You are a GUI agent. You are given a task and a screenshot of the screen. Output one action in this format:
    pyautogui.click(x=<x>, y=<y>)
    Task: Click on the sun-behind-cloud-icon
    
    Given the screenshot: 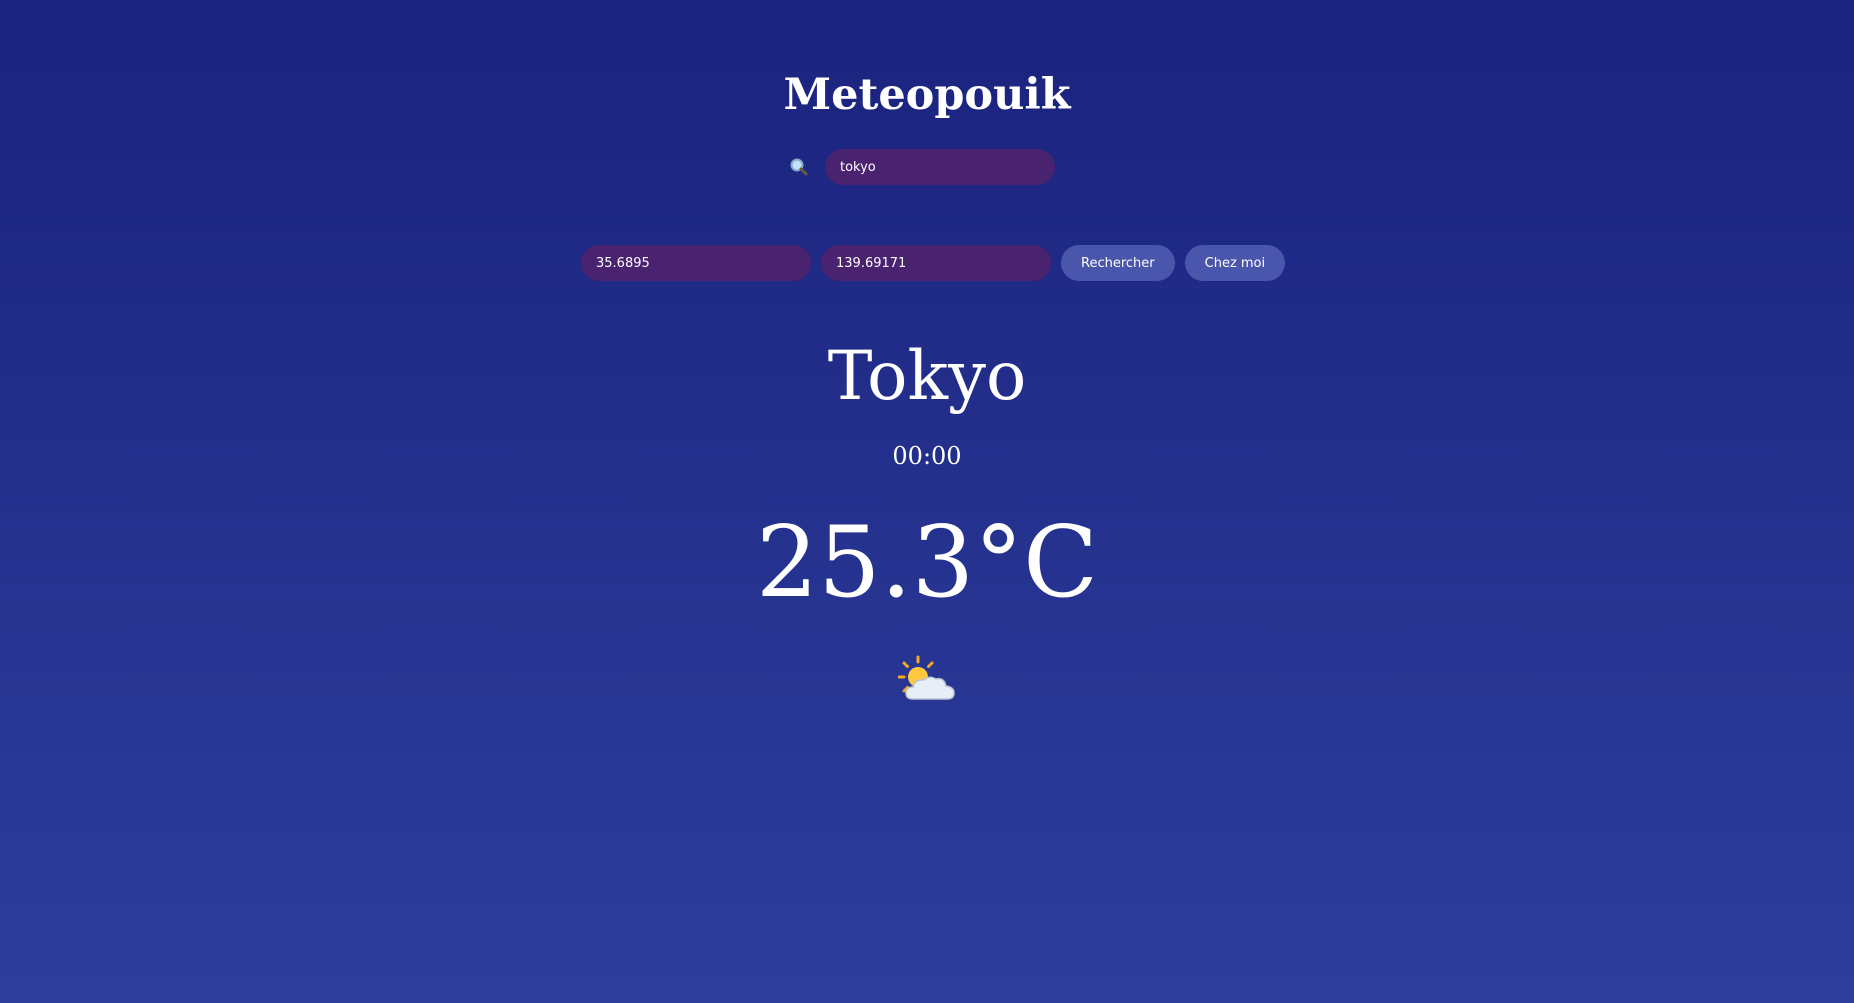 What is the action you would take?
    pyautogui.click(x=926, y=679)
    